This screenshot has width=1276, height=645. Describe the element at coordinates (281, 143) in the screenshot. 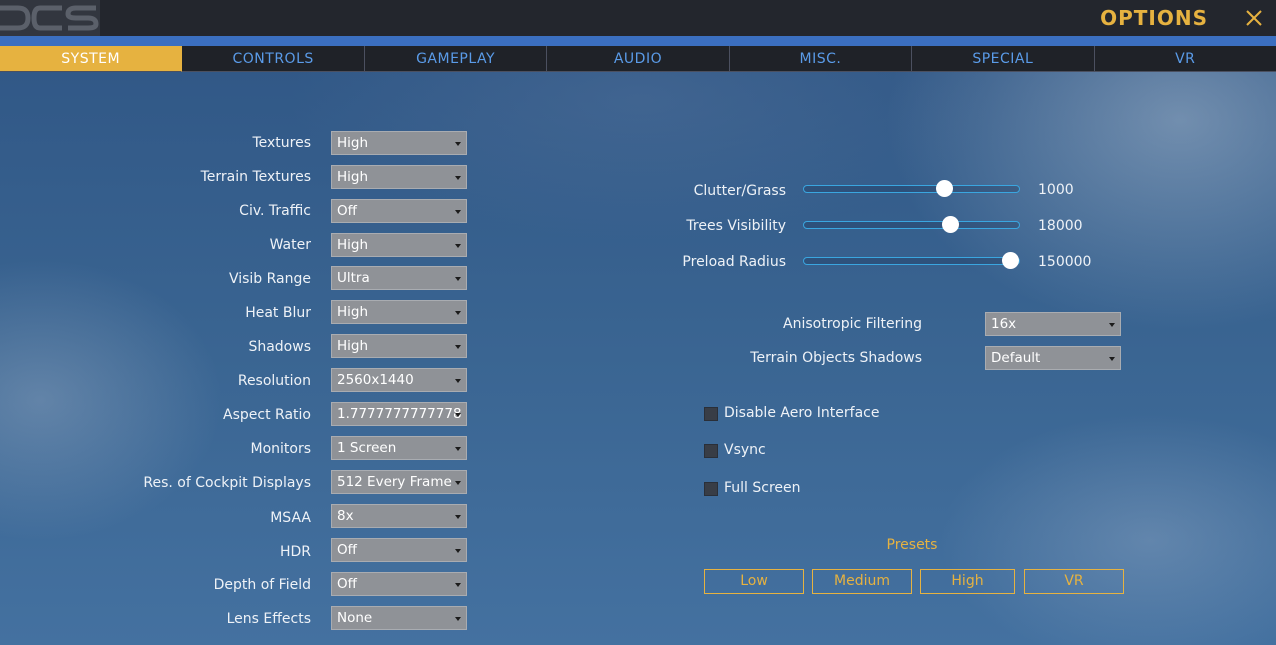

I see `textures-label: Textures` at that location.